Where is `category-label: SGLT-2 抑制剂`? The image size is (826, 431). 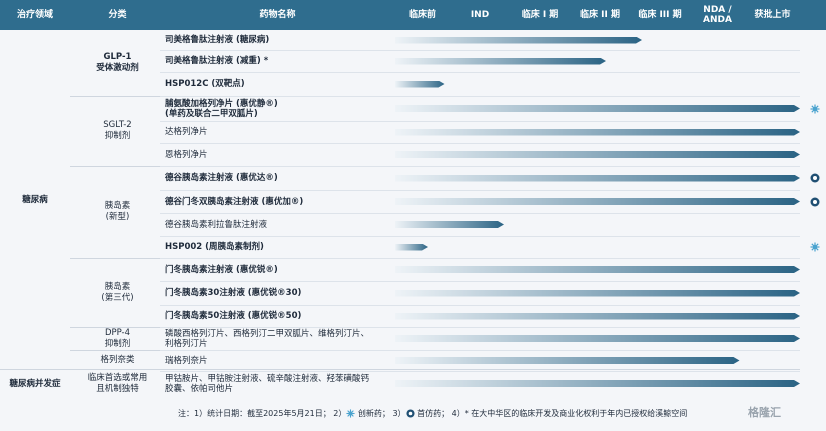 category-label: SGLT-2 抑制剂 is located at coordinates (117, 130).